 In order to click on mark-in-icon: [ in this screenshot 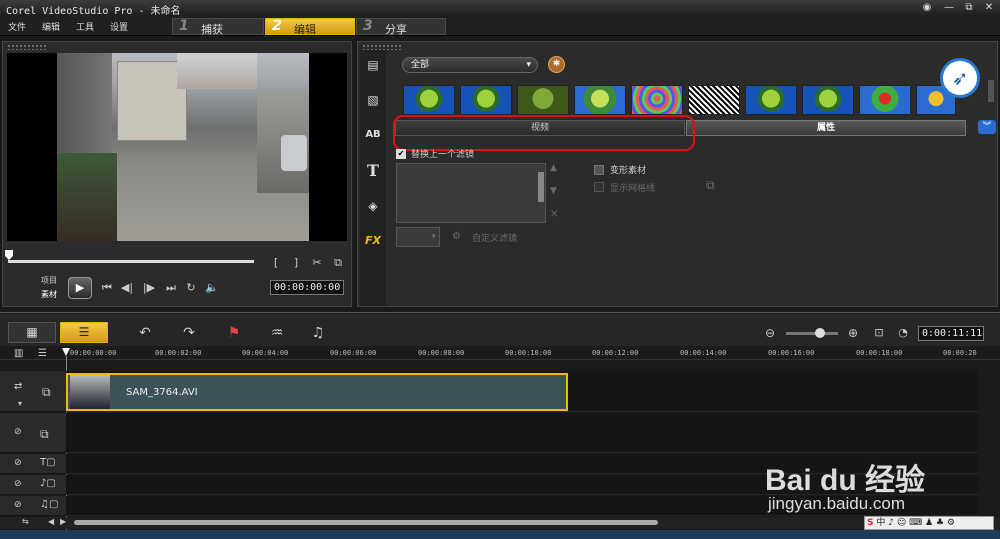, I will do `click(276, 262)`.